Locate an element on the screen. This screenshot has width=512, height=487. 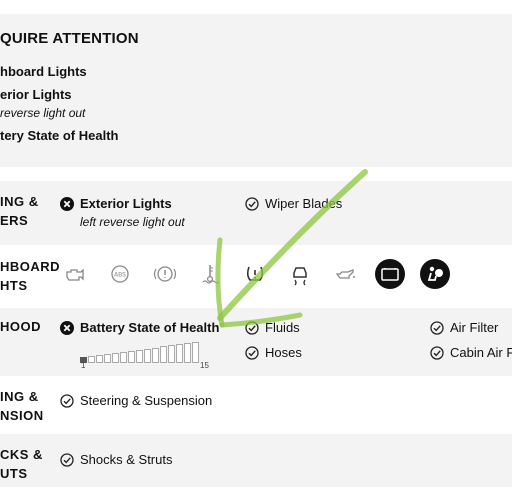
hoses-label: Hoses is located at coordinates (283, 352).